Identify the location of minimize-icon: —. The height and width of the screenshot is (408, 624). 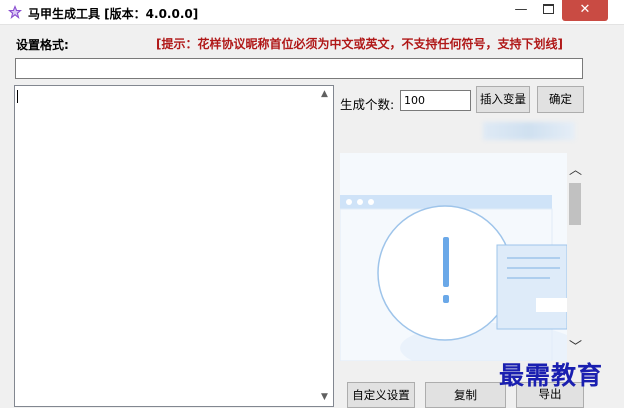
(521, 9).